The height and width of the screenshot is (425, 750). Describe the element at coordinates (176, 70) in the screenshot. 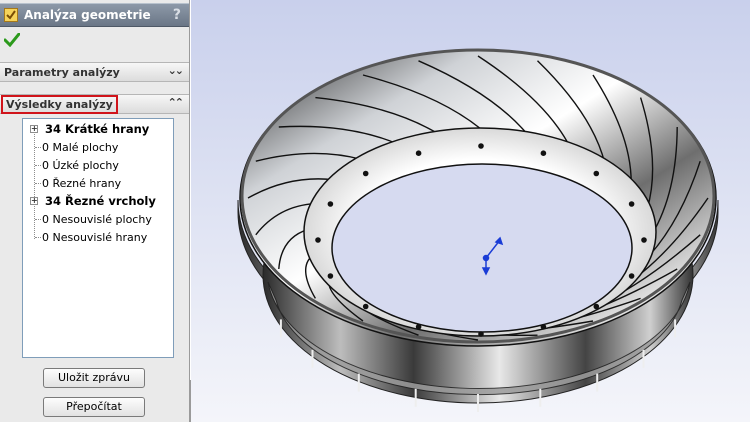

I see `expand-chevron-icon: ⌄⌄` at that location.